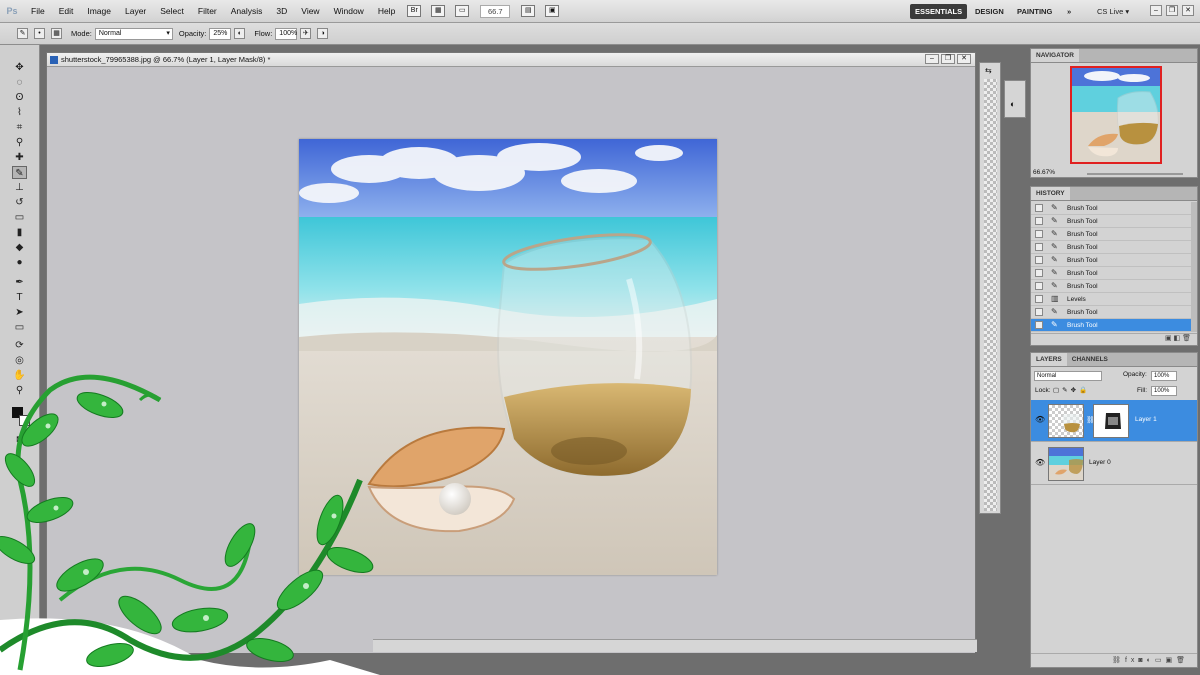 This screenshot has height=675, width=1200. I want to click on workspace-design: DESIGN, so click(989, 11).